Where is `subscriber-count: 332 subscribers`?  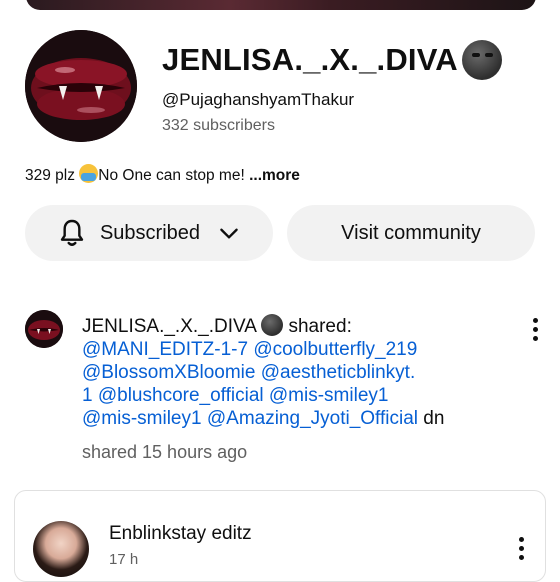
subscriber-count: 332 subscribers is located at coordinates (218, 125).